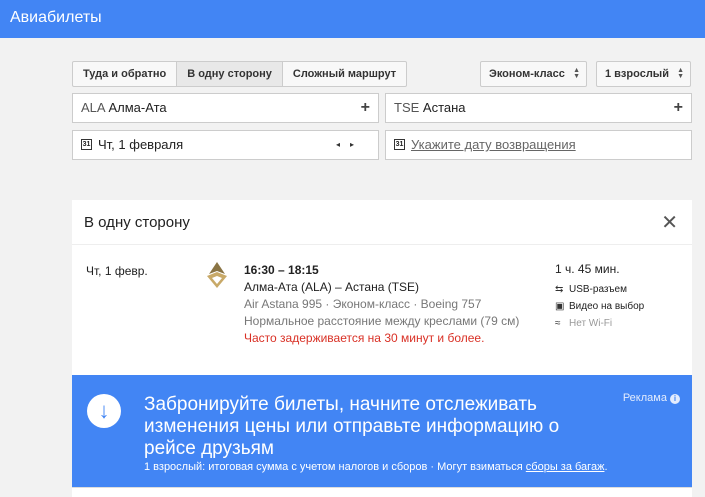 Image resolution: width=705 pixels, height=497 pixels. Describe the element at coordinates (137, 107) in the screenshot. I see `origin-city: Алма-Ата` at that location.